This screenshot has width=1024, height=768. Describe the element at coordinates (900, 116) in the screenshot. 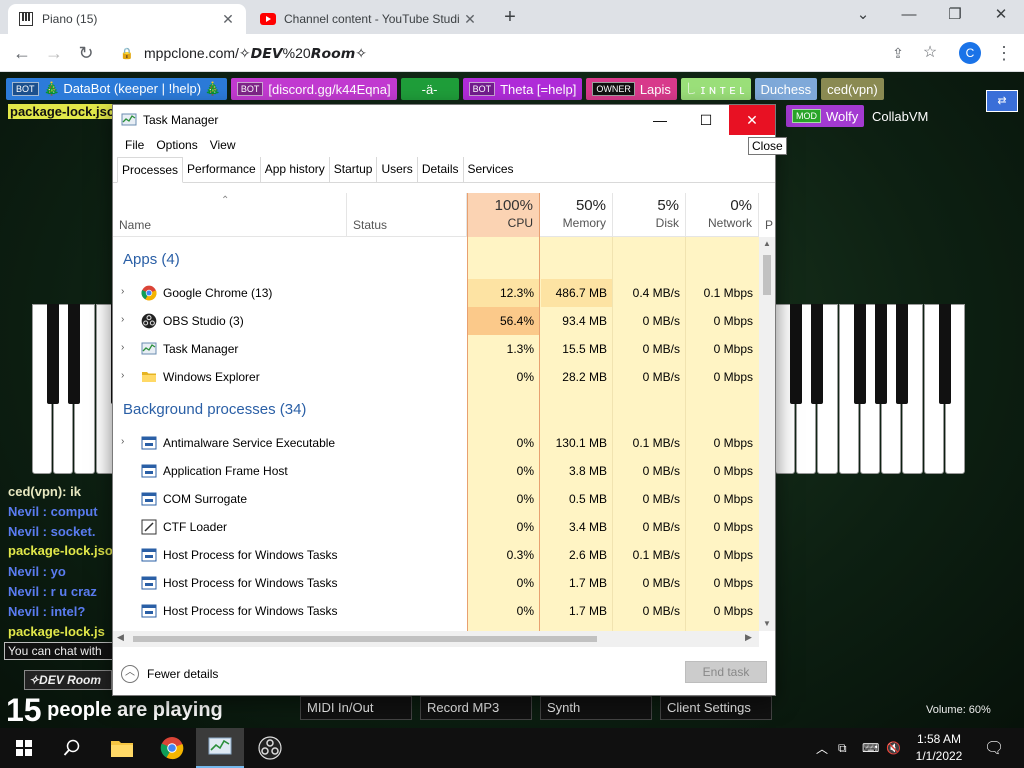

I see `user-badge: CollabVM` at that location.